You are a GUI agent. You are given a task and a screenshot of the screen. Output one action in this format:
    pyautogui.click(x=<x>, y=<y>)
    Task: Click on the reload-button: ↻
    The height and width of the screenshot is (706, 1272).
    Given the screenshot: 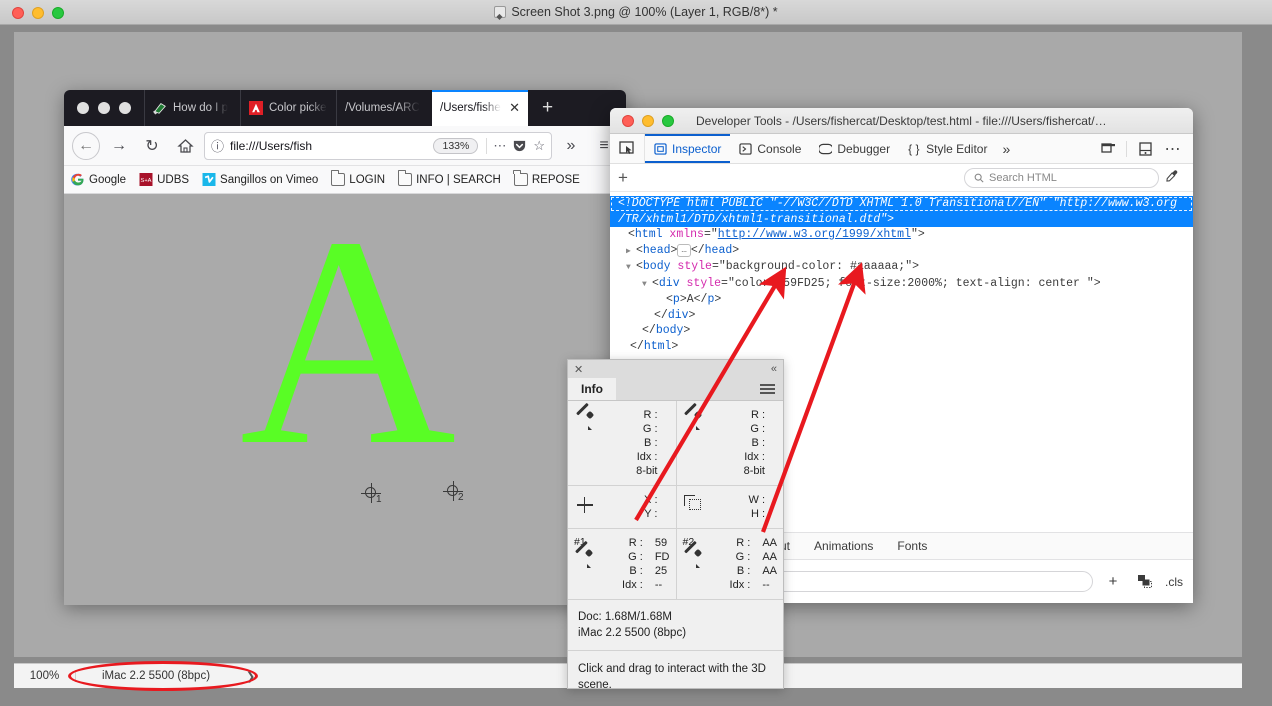 What is the action you would take?
    pyautogui.click(x=152, y=146)
    